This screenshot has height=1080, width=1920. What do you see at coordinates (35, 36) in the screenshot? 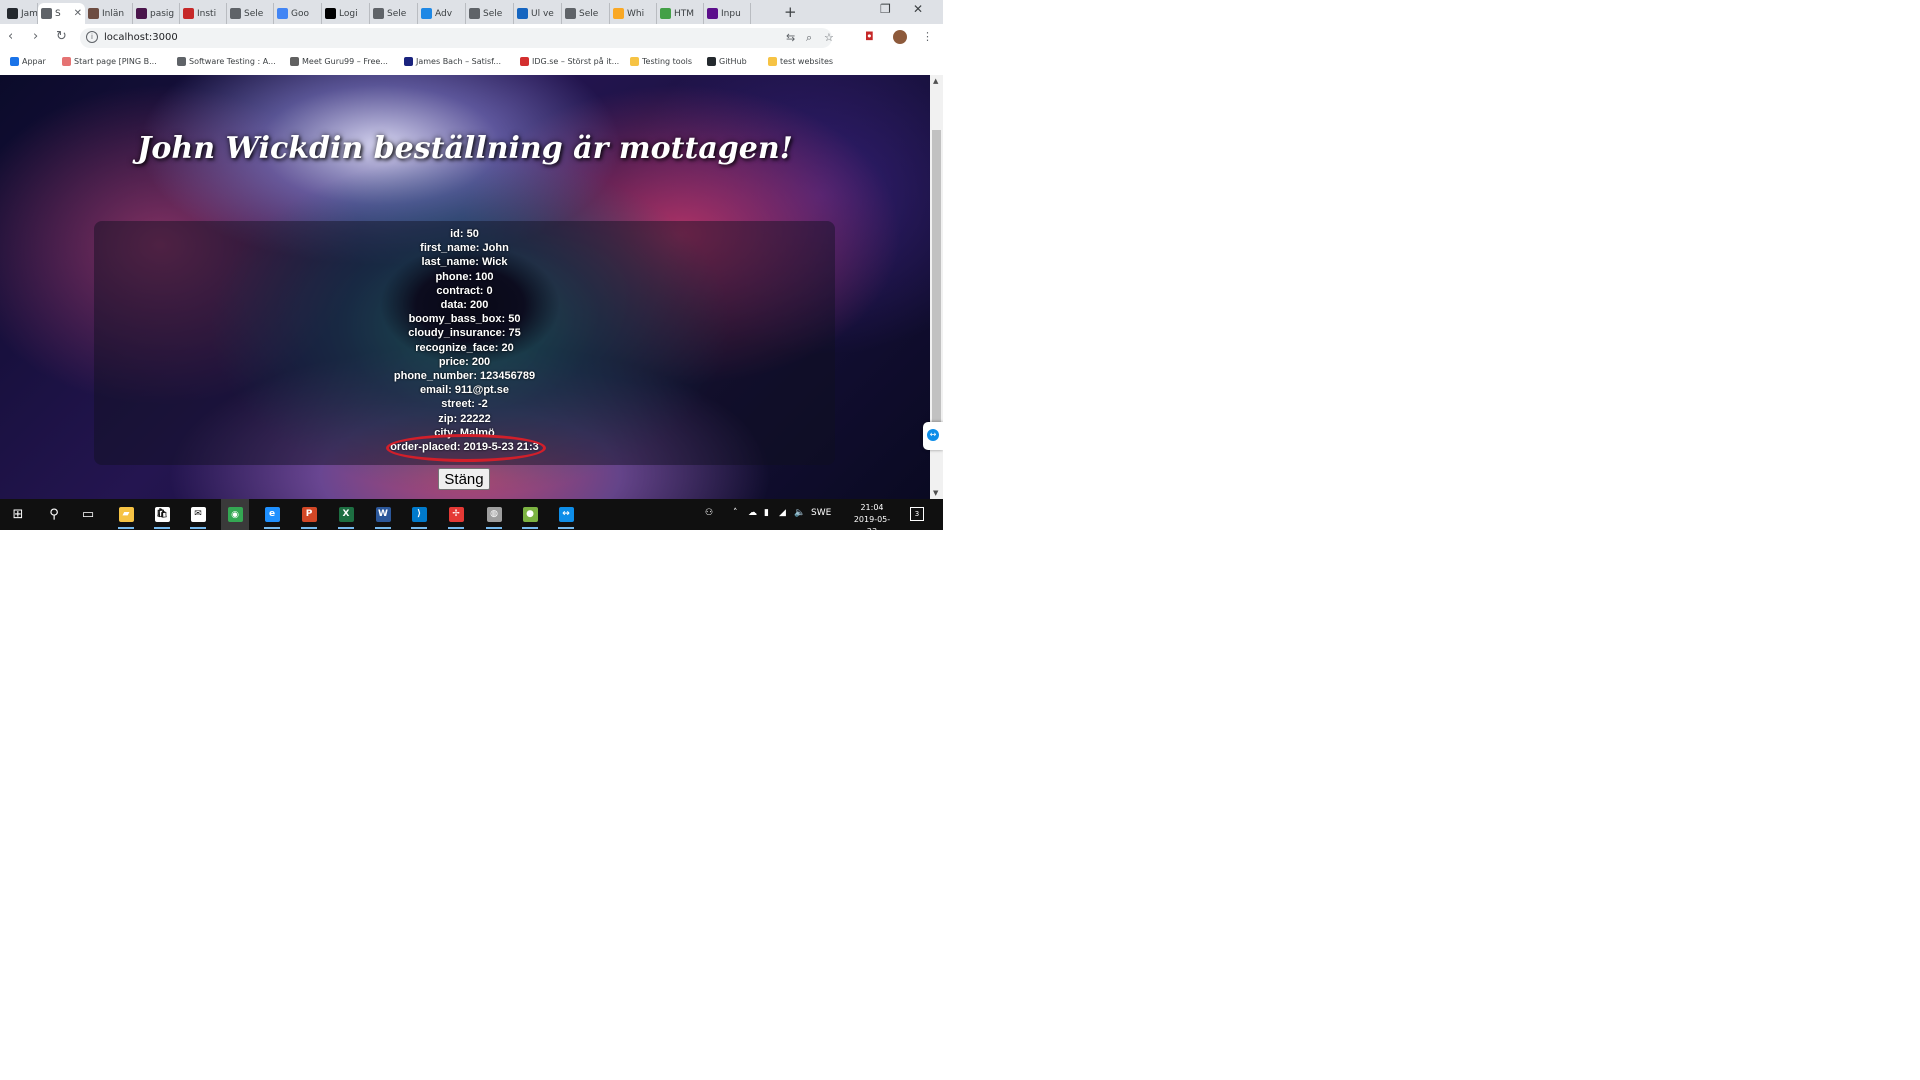
I see `forward-icon: ›` at bounding box center [35, 36].